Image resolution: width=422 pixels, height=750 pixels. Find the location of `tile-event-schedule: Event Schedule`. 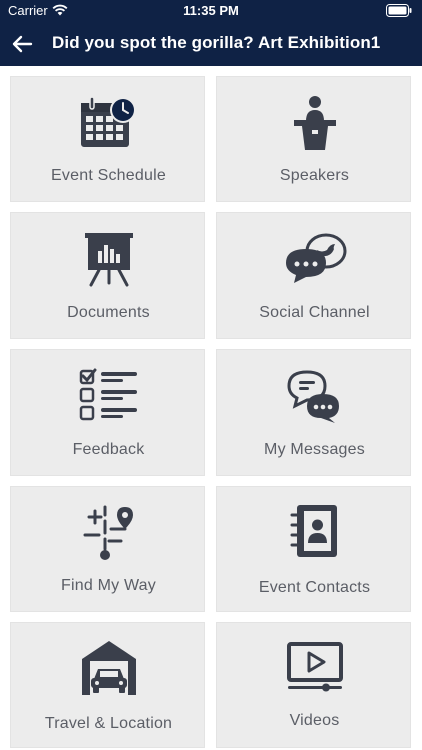

tile-event-schedule: Event Schedule is located at coordinates (107, 139).